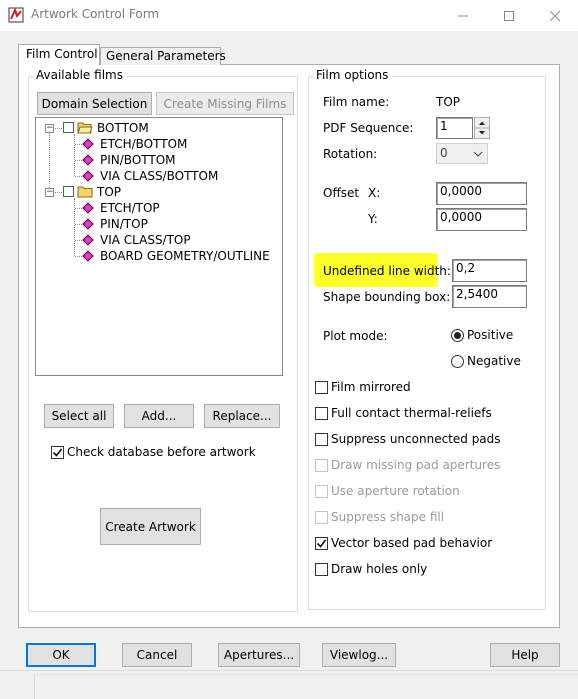  I want to click on help-button: Help, so click(525, 655).